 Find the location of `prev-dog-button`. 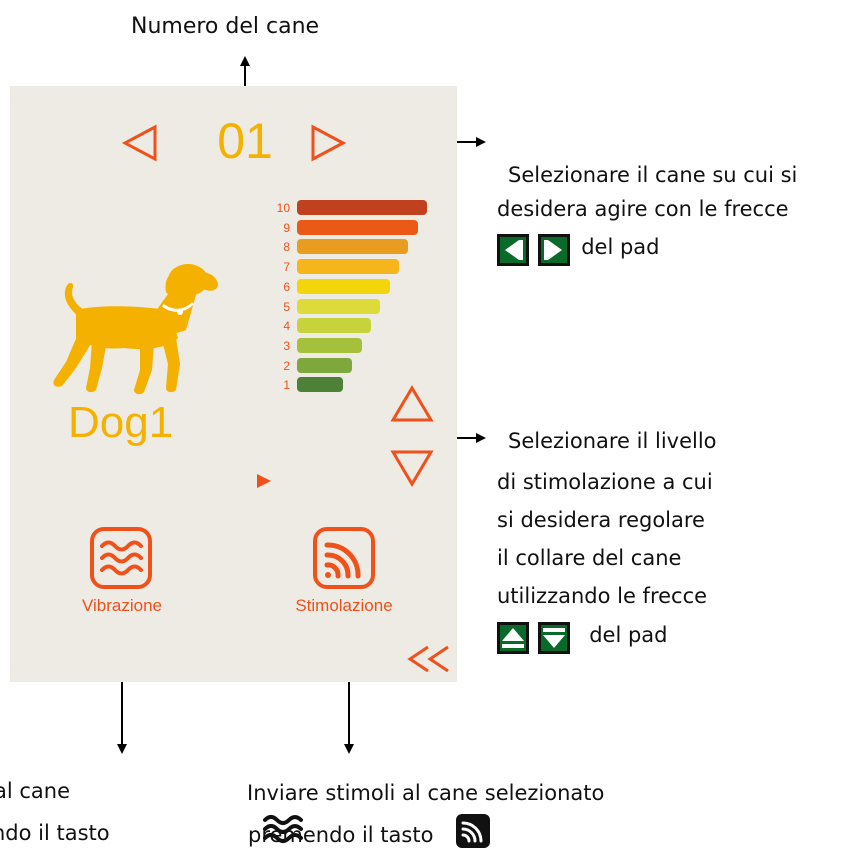

prev-dog-button is located at coordinates (140, 143).